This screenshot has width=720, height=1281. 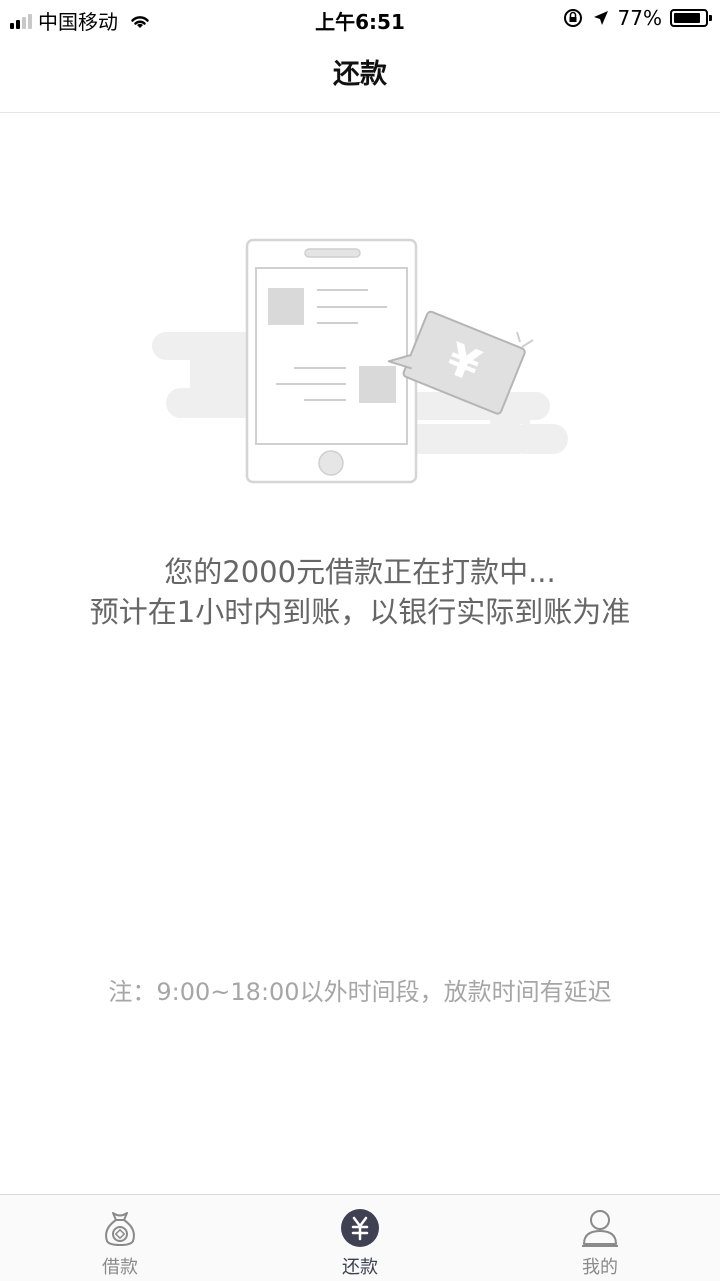 What do you see at coordinates (600, 1267) in the screenshot?
I see `tab-mine-label: 我的` at bounding box center [600, 1267].